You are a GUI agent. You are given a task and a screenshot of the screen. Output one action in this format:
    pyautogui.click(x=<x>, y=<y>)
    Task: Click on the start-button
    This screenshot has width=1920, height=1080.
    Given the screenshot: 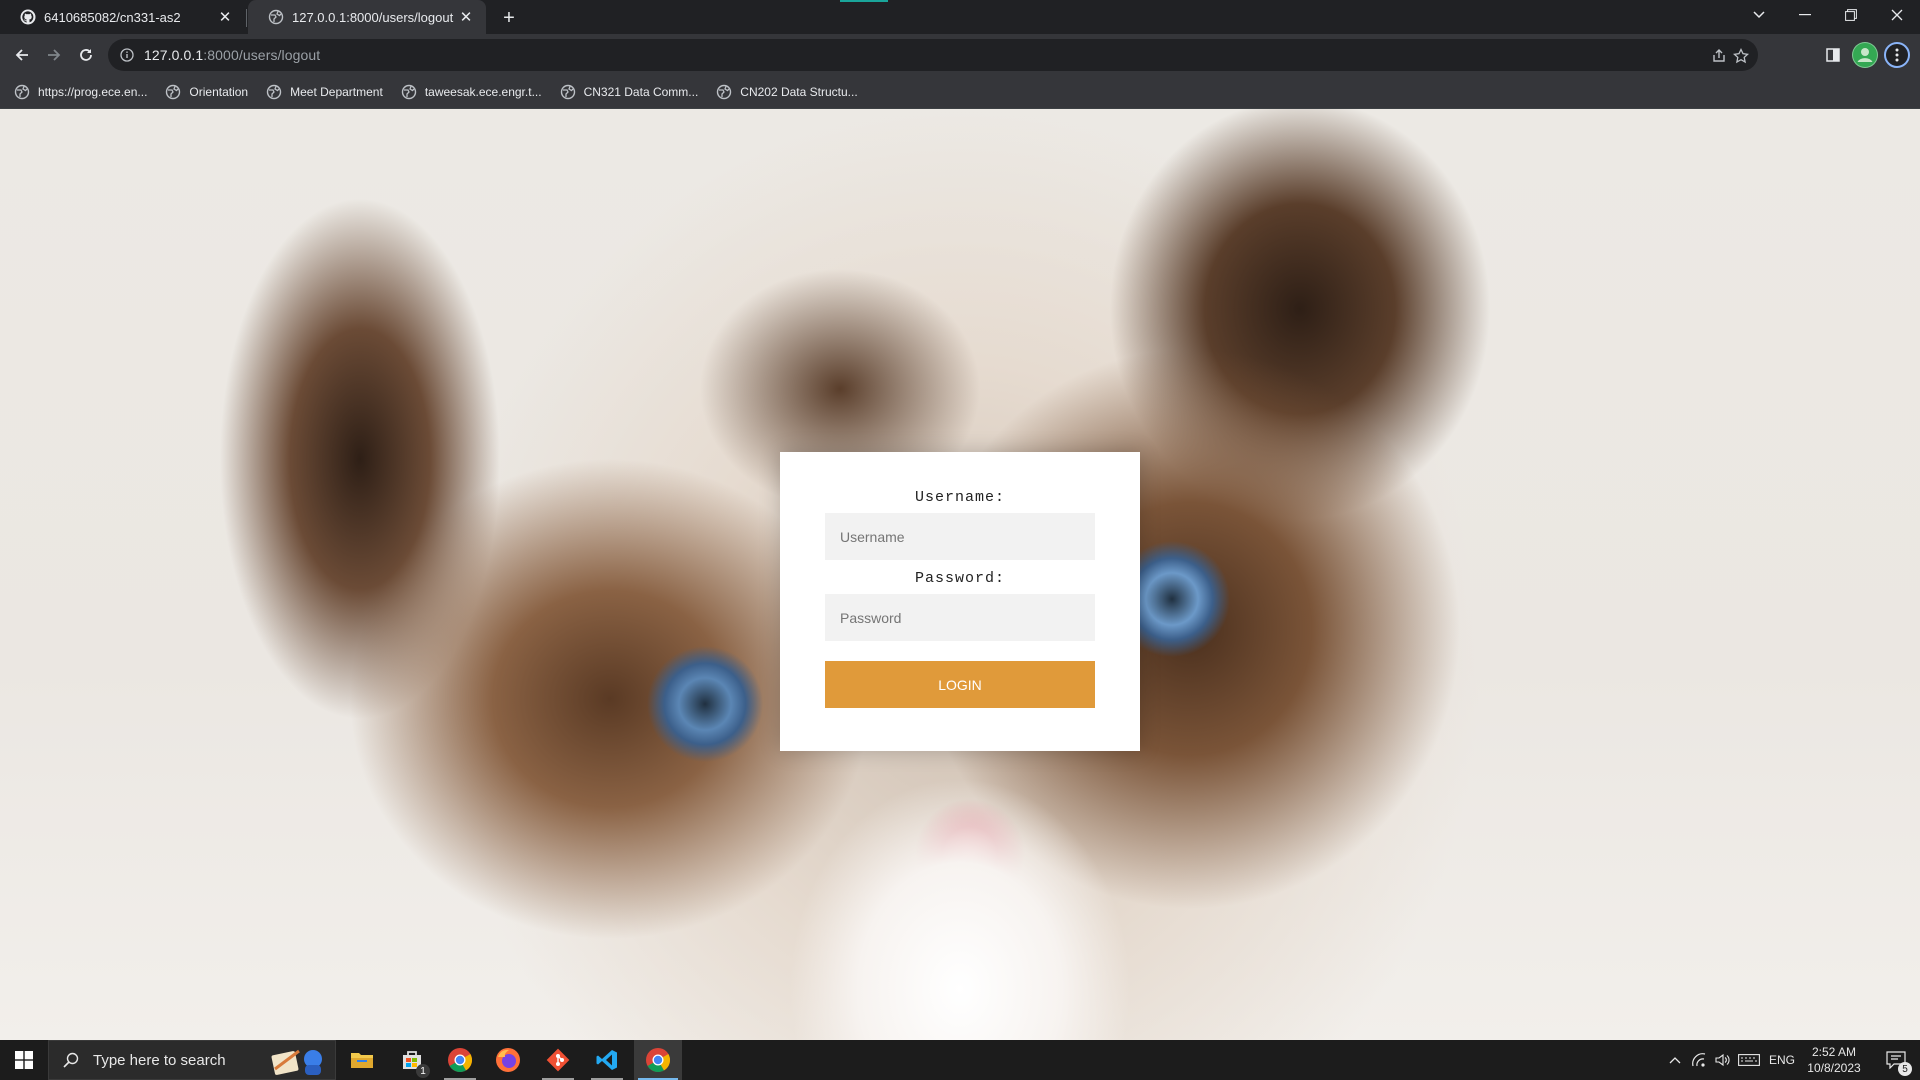 What is the action you would take?
    pyautogui.click(x=24, y=1060)
    